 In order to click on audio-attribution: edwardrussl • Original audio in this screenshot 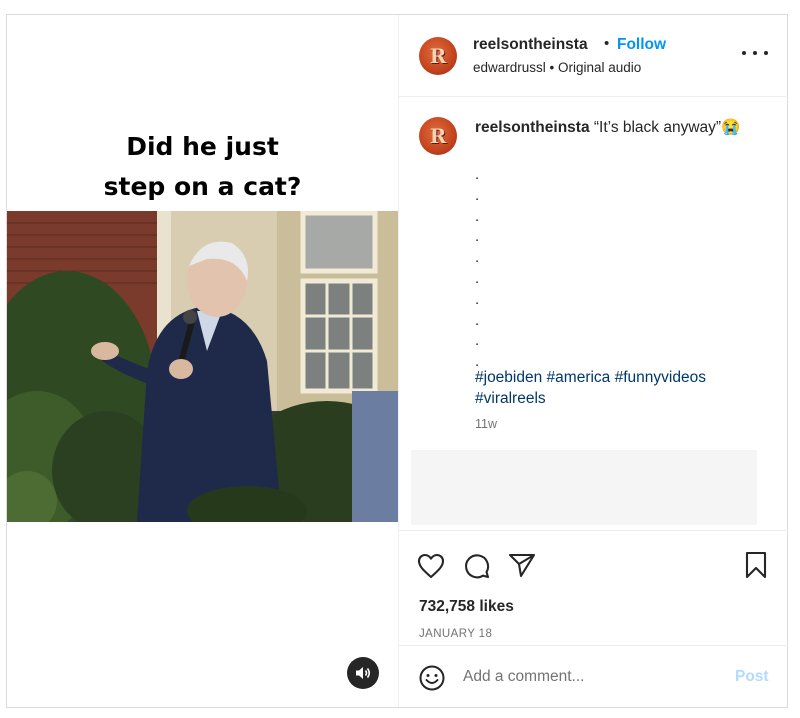, I will do `click(557, 67)`.